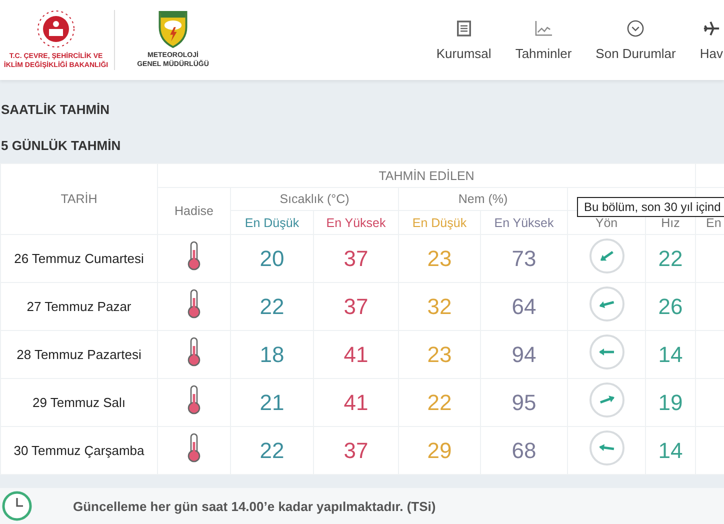 This screenshot has height=524, width=724. Describe the element at coordinates (524, 306) in the screenshot. I see `value-cell: 64` at that location.